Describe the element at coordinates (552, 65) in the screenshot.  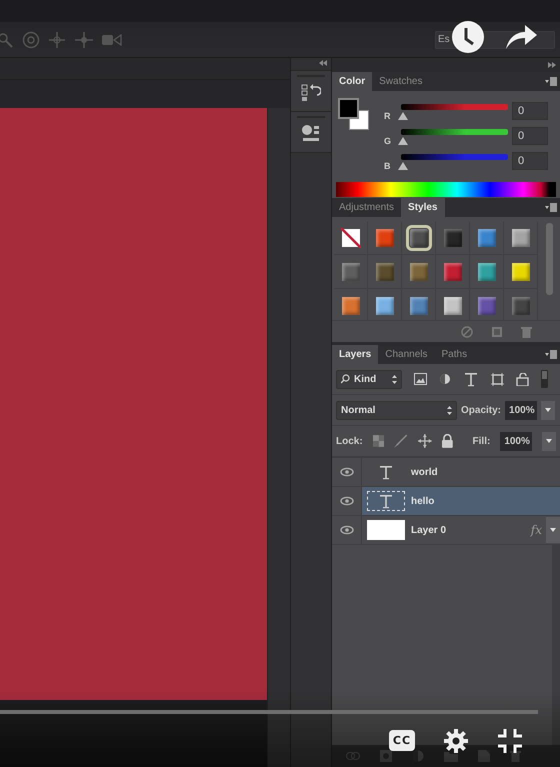
I see `expand-icon` at that location.